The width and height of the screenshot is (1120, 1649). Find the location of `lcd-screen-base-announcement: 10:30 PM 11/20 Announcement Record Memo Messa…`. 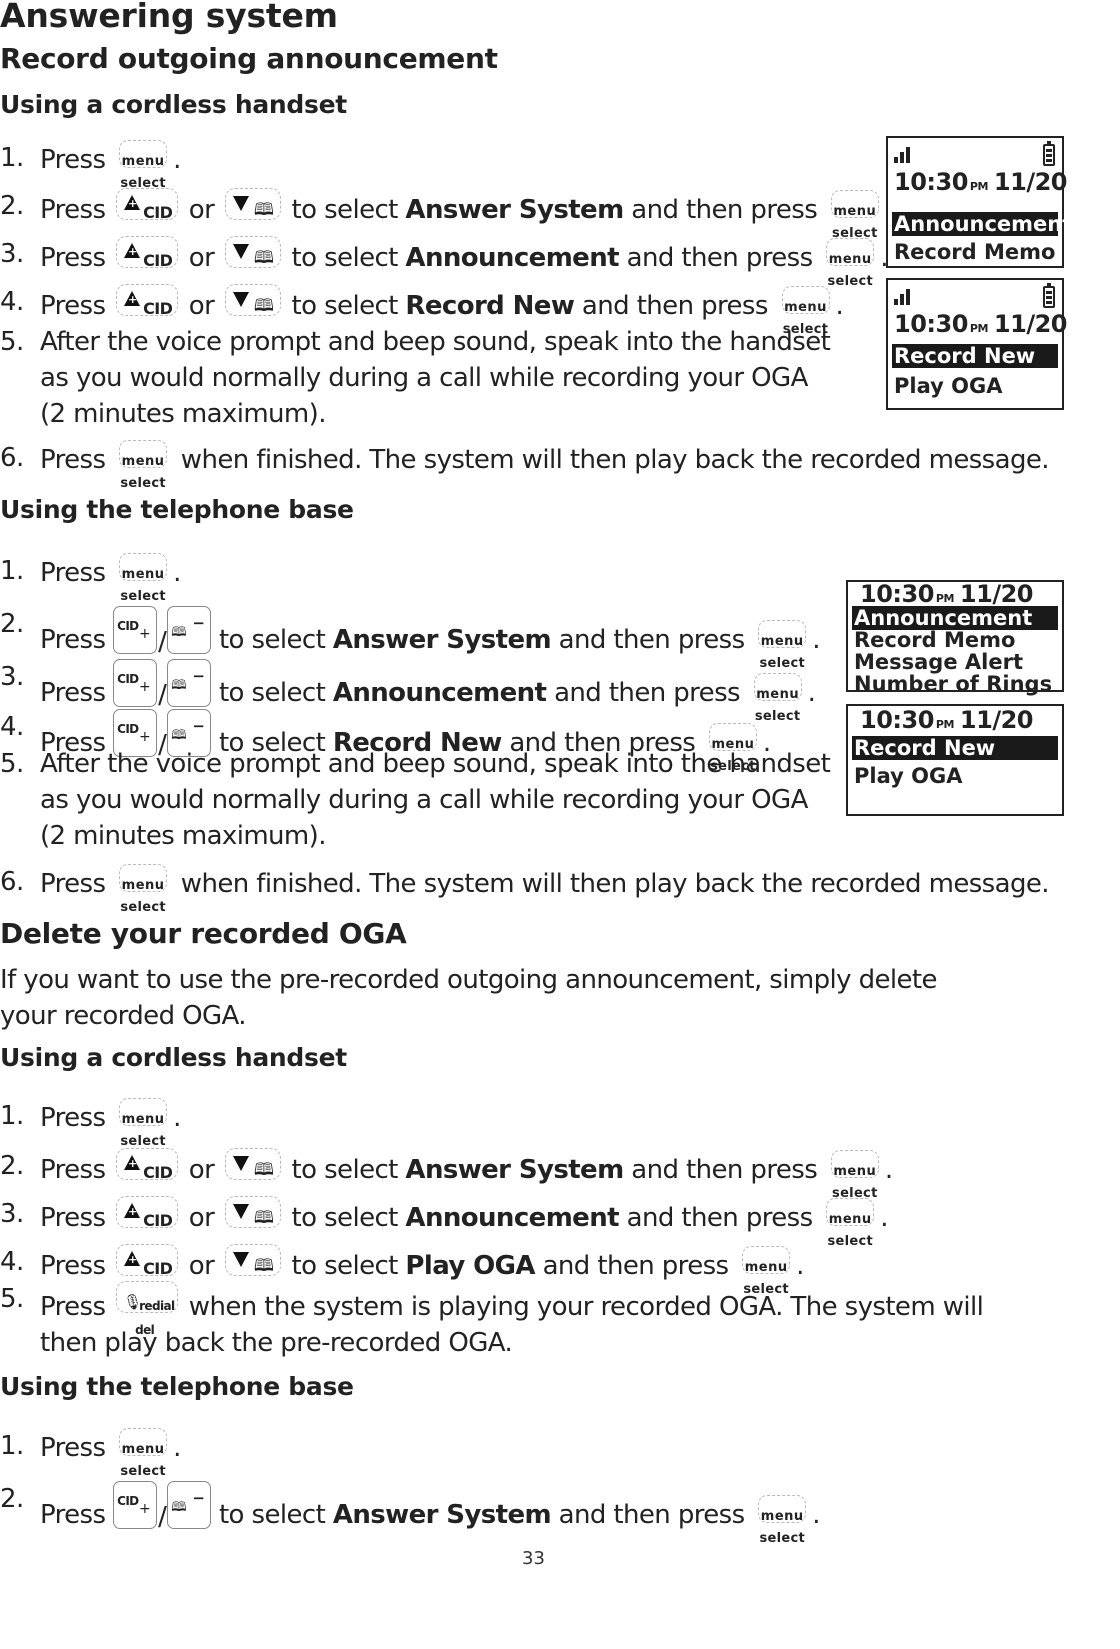

lcd-screen-base-announcement: 10:30 PM 11/20 Announcement Record Memo Messa… is located at coordinates (955, 638).